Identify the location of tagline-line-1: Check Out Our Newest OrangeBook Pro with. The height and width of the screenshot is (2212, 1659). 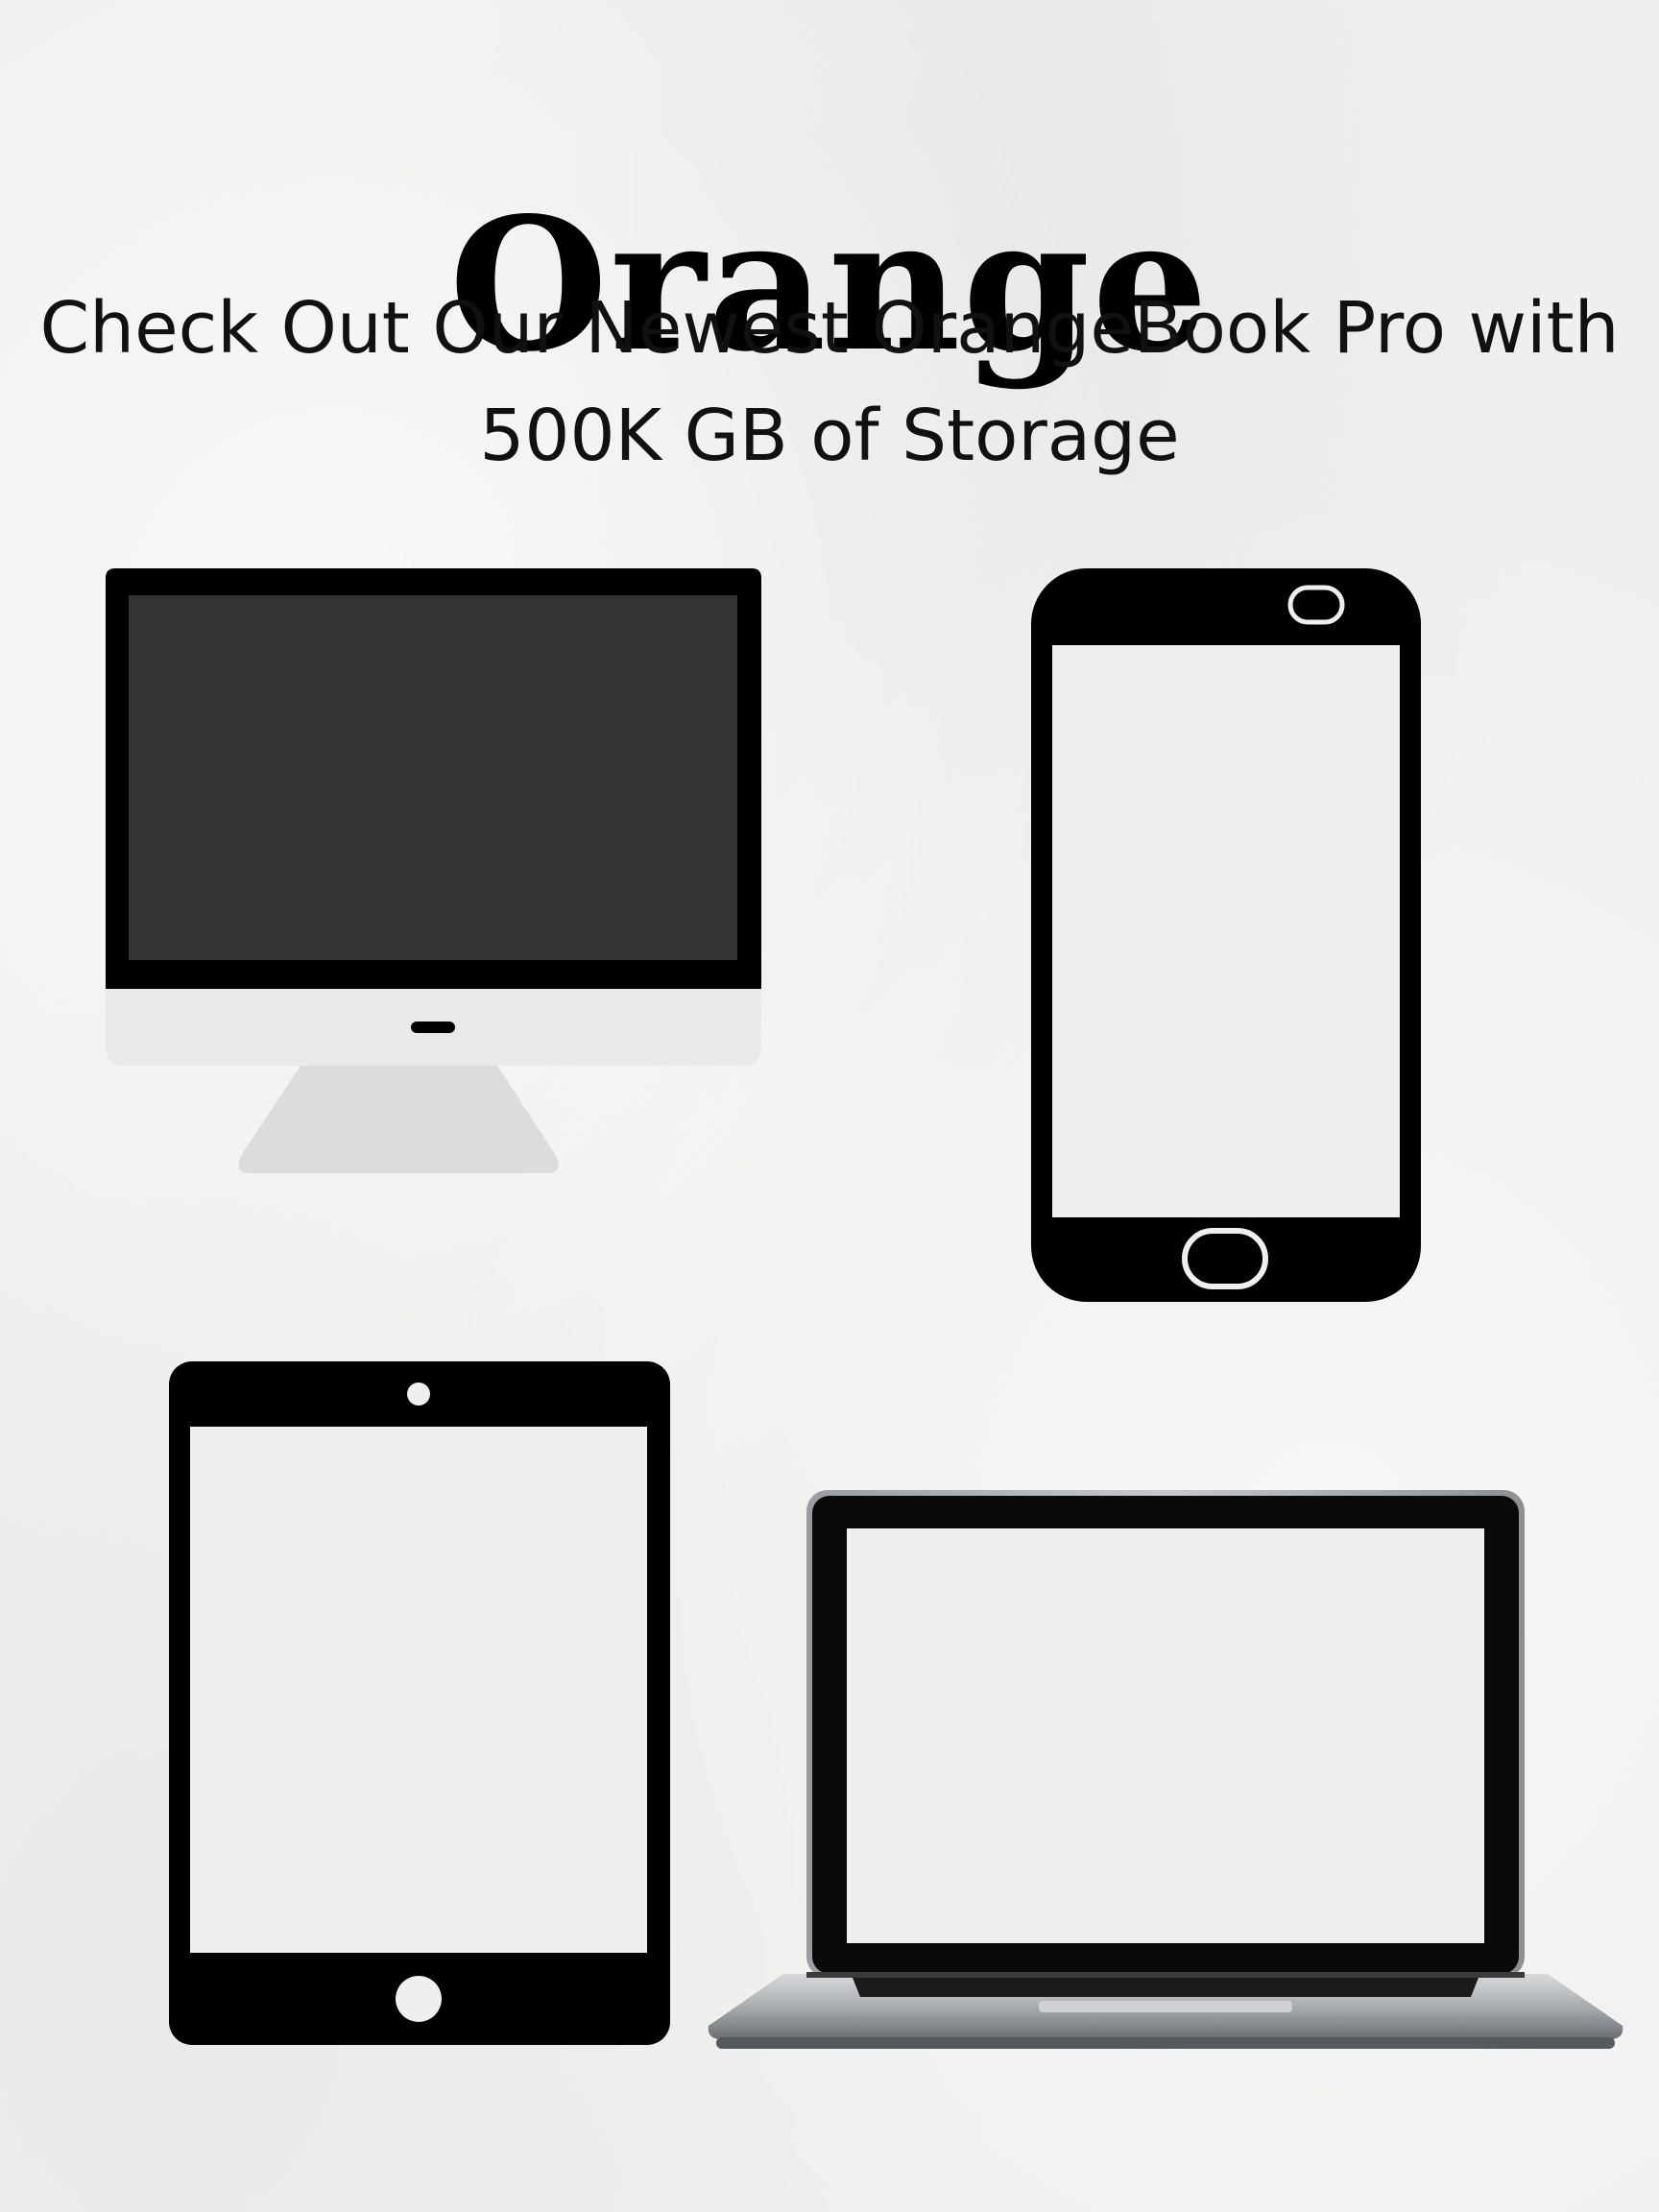
(829, 329).